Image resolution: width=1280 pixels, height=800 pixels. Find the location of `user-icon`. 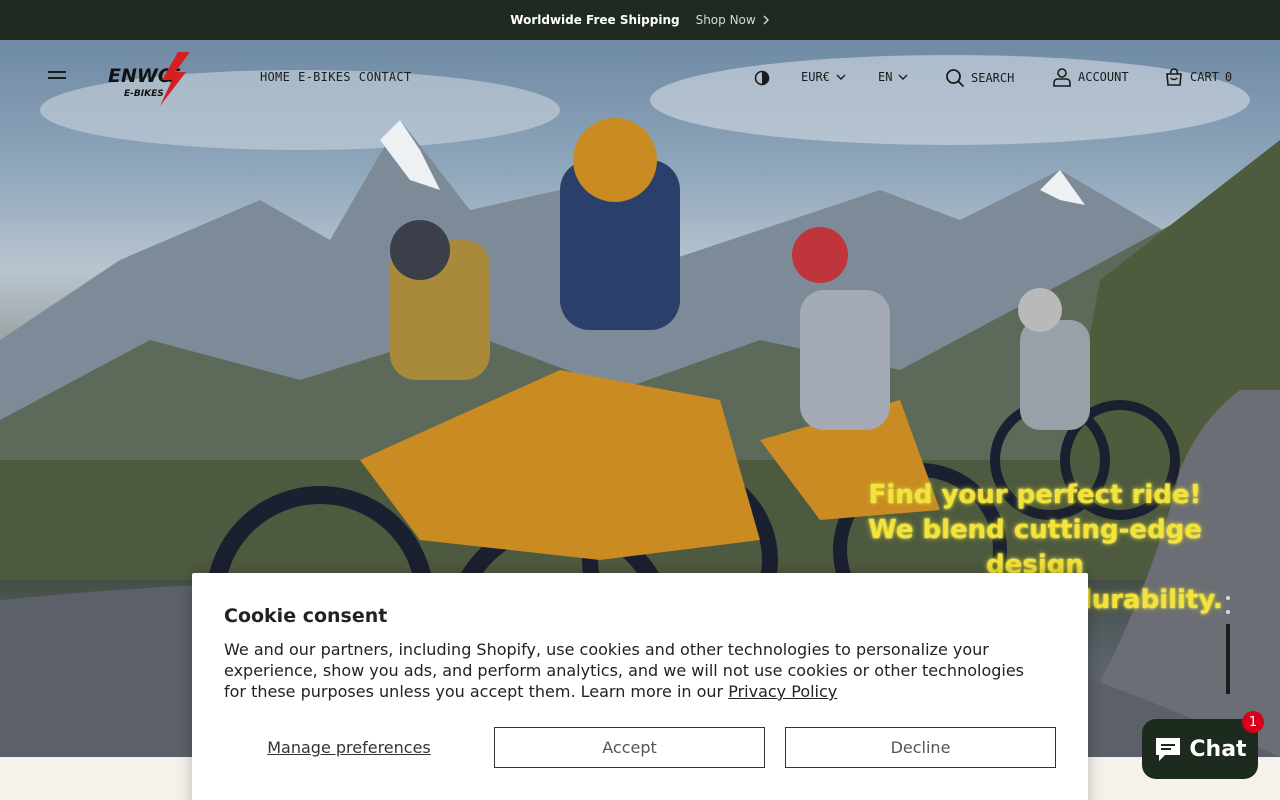

user-icon is located at coordinates (1062, 77).